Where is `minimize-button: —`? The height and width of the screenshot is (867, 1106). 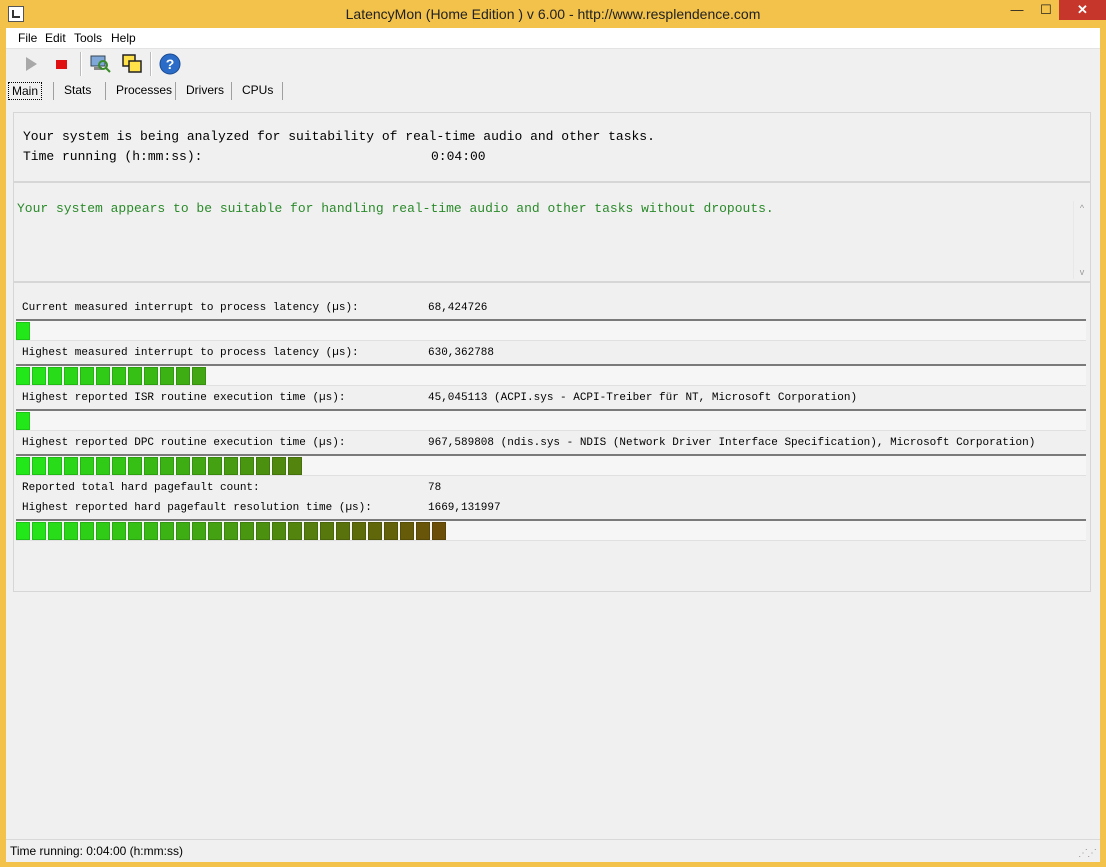 minimize-button: — is located at coordinates (1017, 10).